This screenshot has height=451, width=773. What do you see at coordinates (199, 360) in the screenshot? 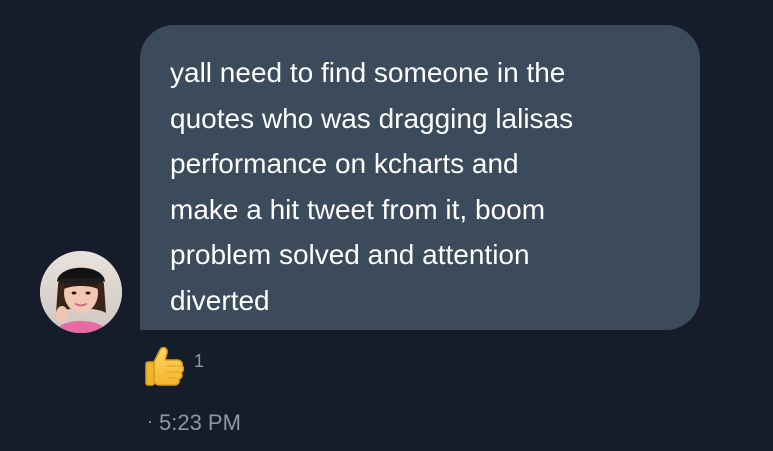
I see `reaction-count: 1` at bounding box center [199, 360].